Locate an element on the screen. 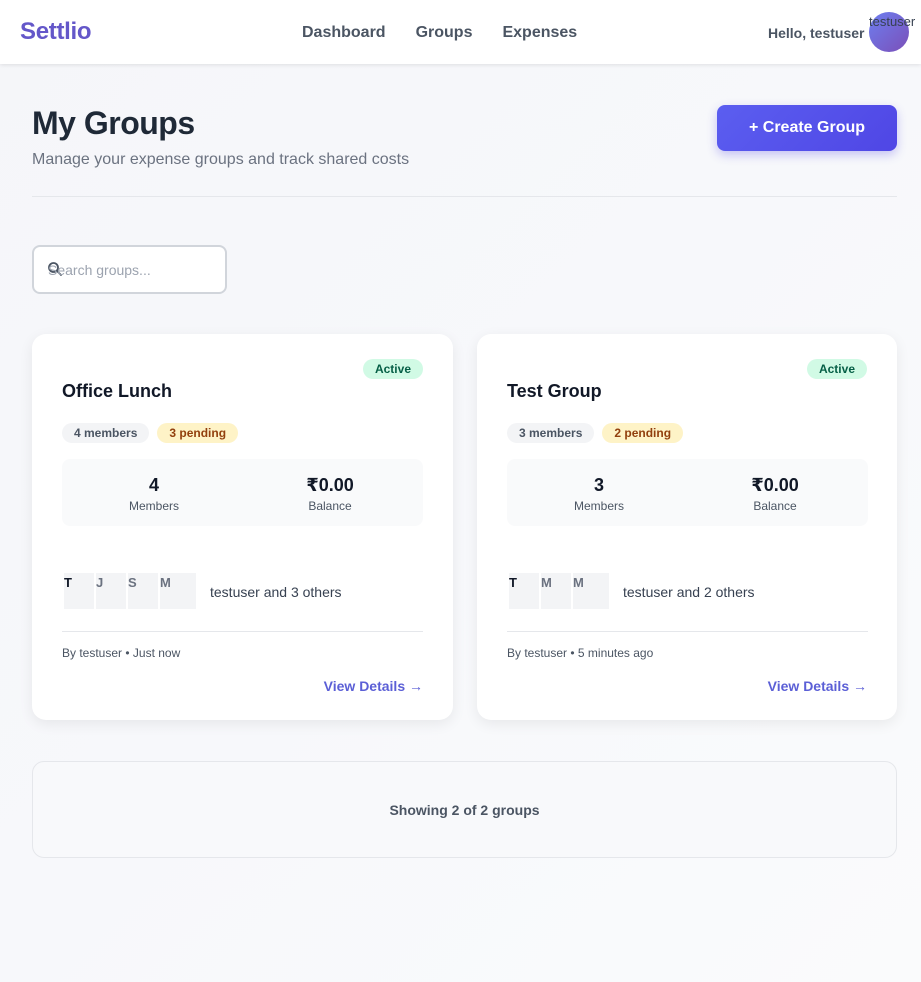  results-summary: Showing 2 of 2 groups is located at coordinates (464, 809).